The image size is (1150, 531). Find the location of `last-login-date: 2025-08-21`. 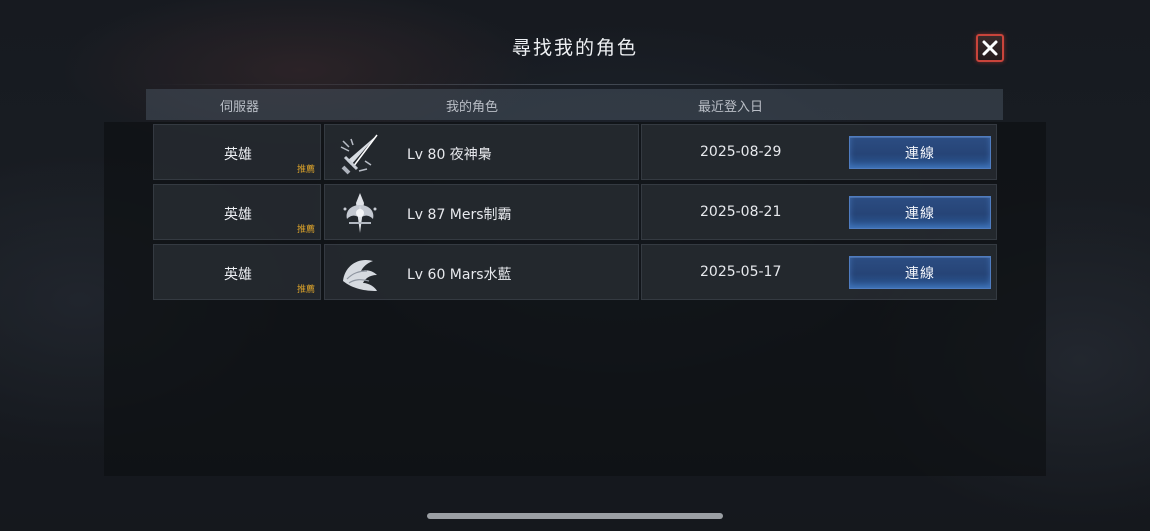

last-login-date: 2025-08-21 is located at coordinates (741, 212).